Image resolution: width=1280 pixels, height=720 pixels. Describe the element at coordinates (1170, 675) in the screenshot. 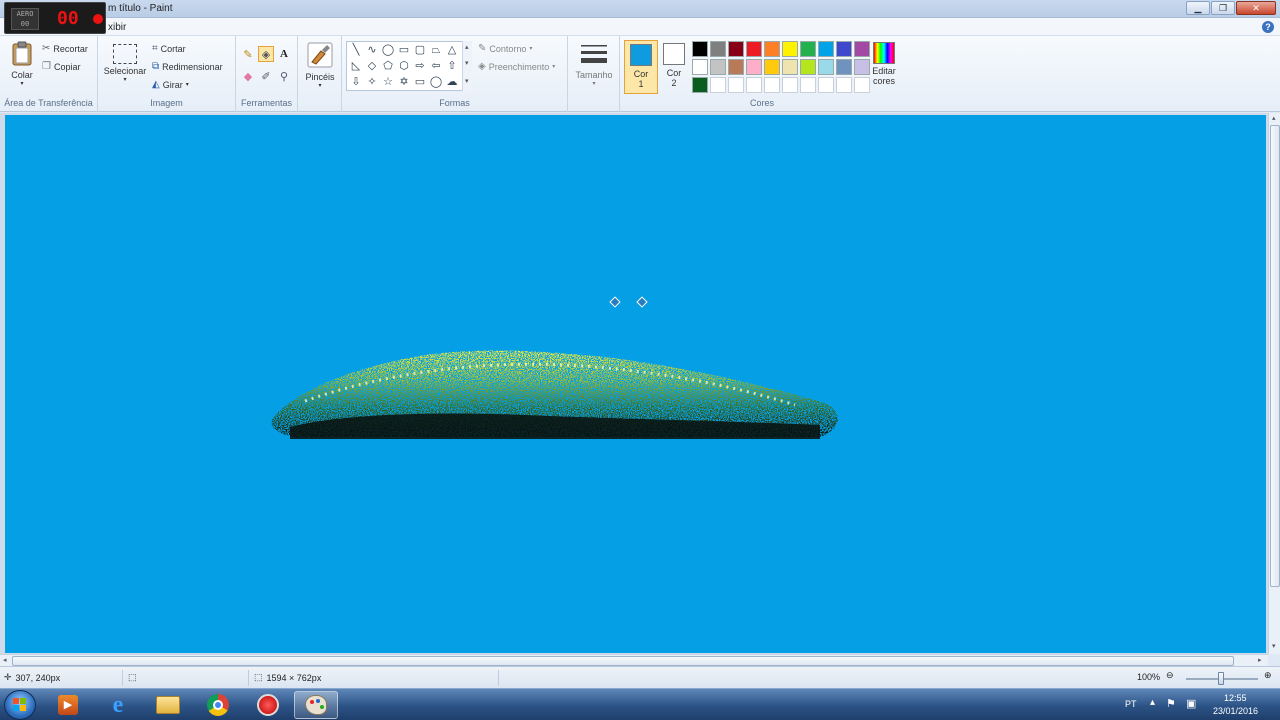

I see `zoom-out-icon: ⊖` at that location.